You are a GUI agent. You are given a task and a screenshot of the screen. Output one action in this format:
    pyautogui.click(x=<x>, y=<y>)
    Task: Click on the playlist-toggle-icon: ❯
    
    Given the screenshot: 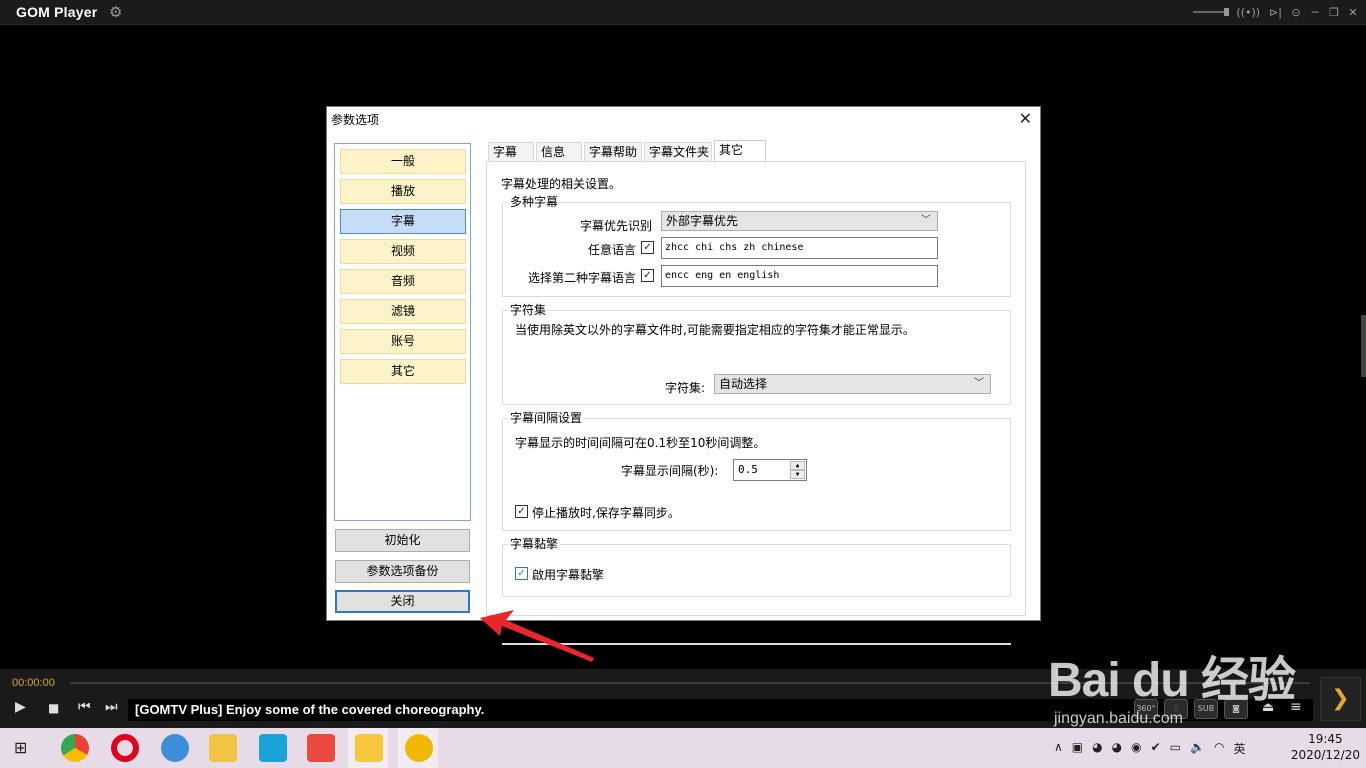 What is the action you would take?
    pyautogui.click(x=1340, y=699)
    